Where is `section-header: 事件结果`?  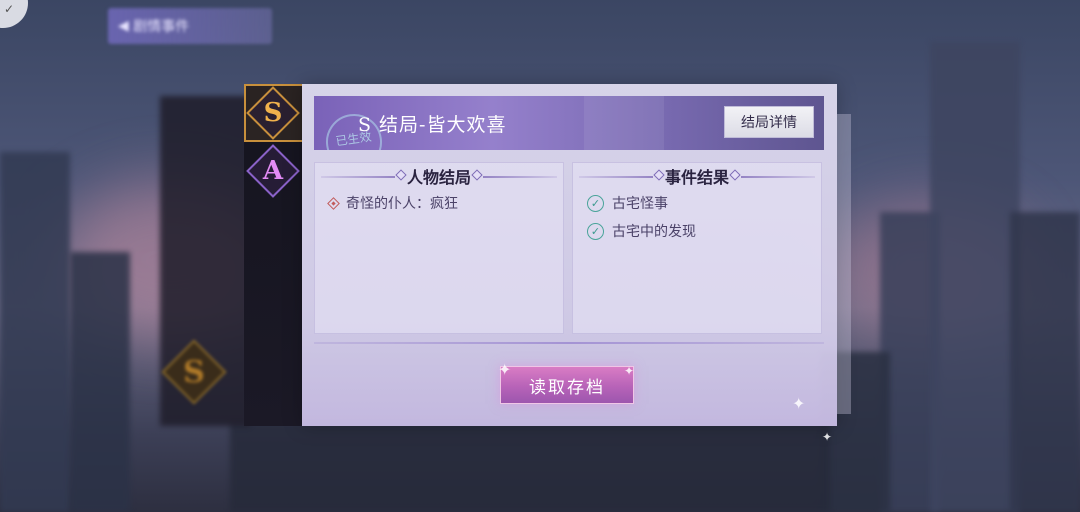 section-header: 事件结果 is located at coordinates (697, 176).